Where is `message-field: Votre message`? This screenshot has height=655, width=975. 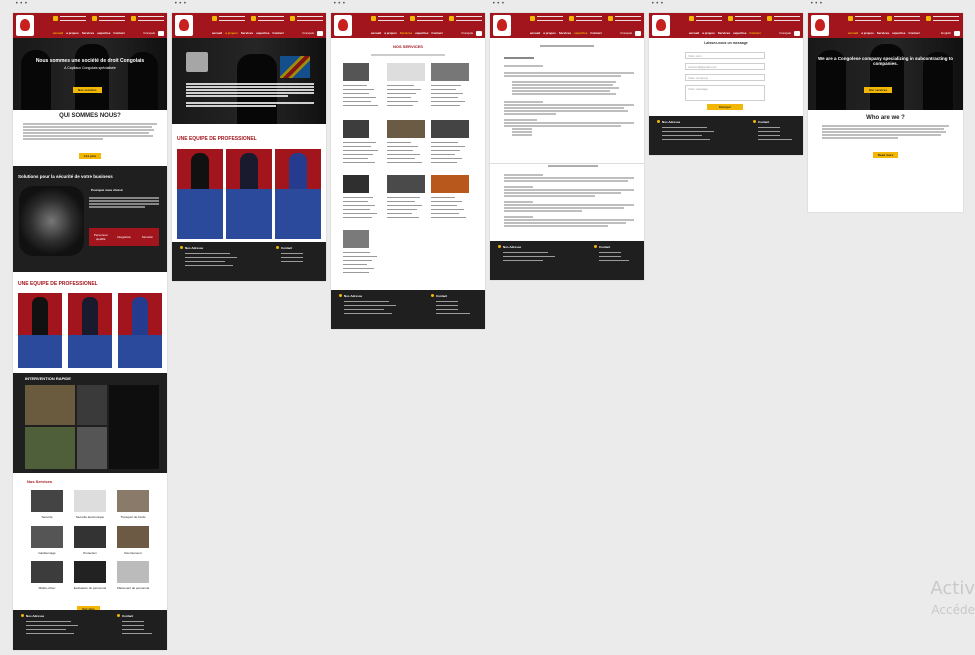 message-field: Votre message is located at coordinates (725, 93).